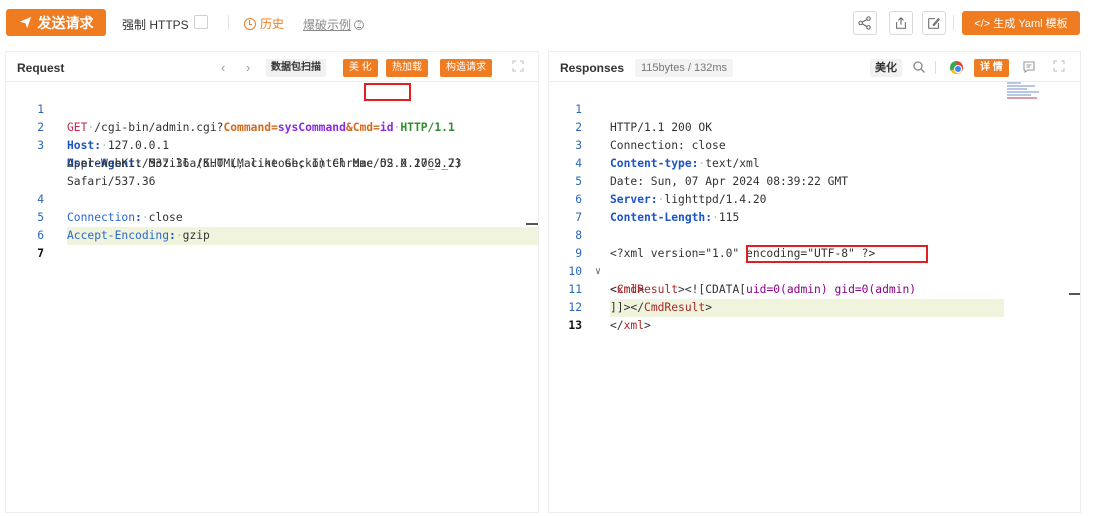 This screenshot has height=516, width=1093. I want to click on response-line: 6 Content-Length:·115, so click(814, 198).